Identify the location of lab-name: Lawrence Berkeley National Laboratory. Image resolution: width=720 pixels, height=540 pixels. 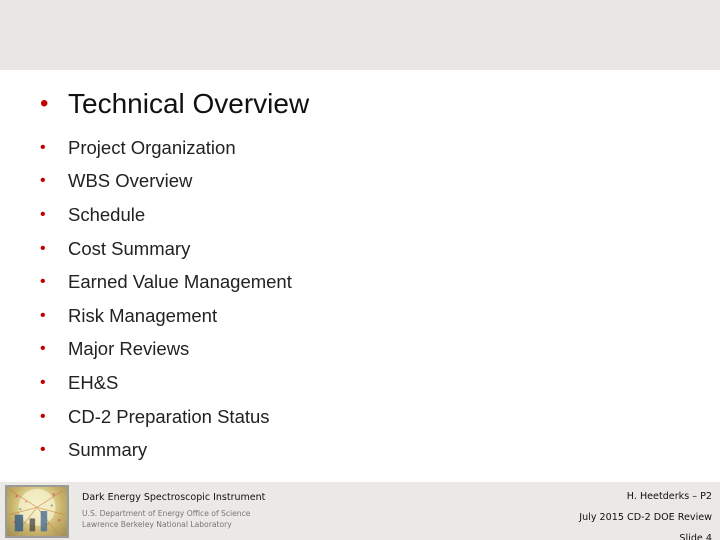
(157, 524).